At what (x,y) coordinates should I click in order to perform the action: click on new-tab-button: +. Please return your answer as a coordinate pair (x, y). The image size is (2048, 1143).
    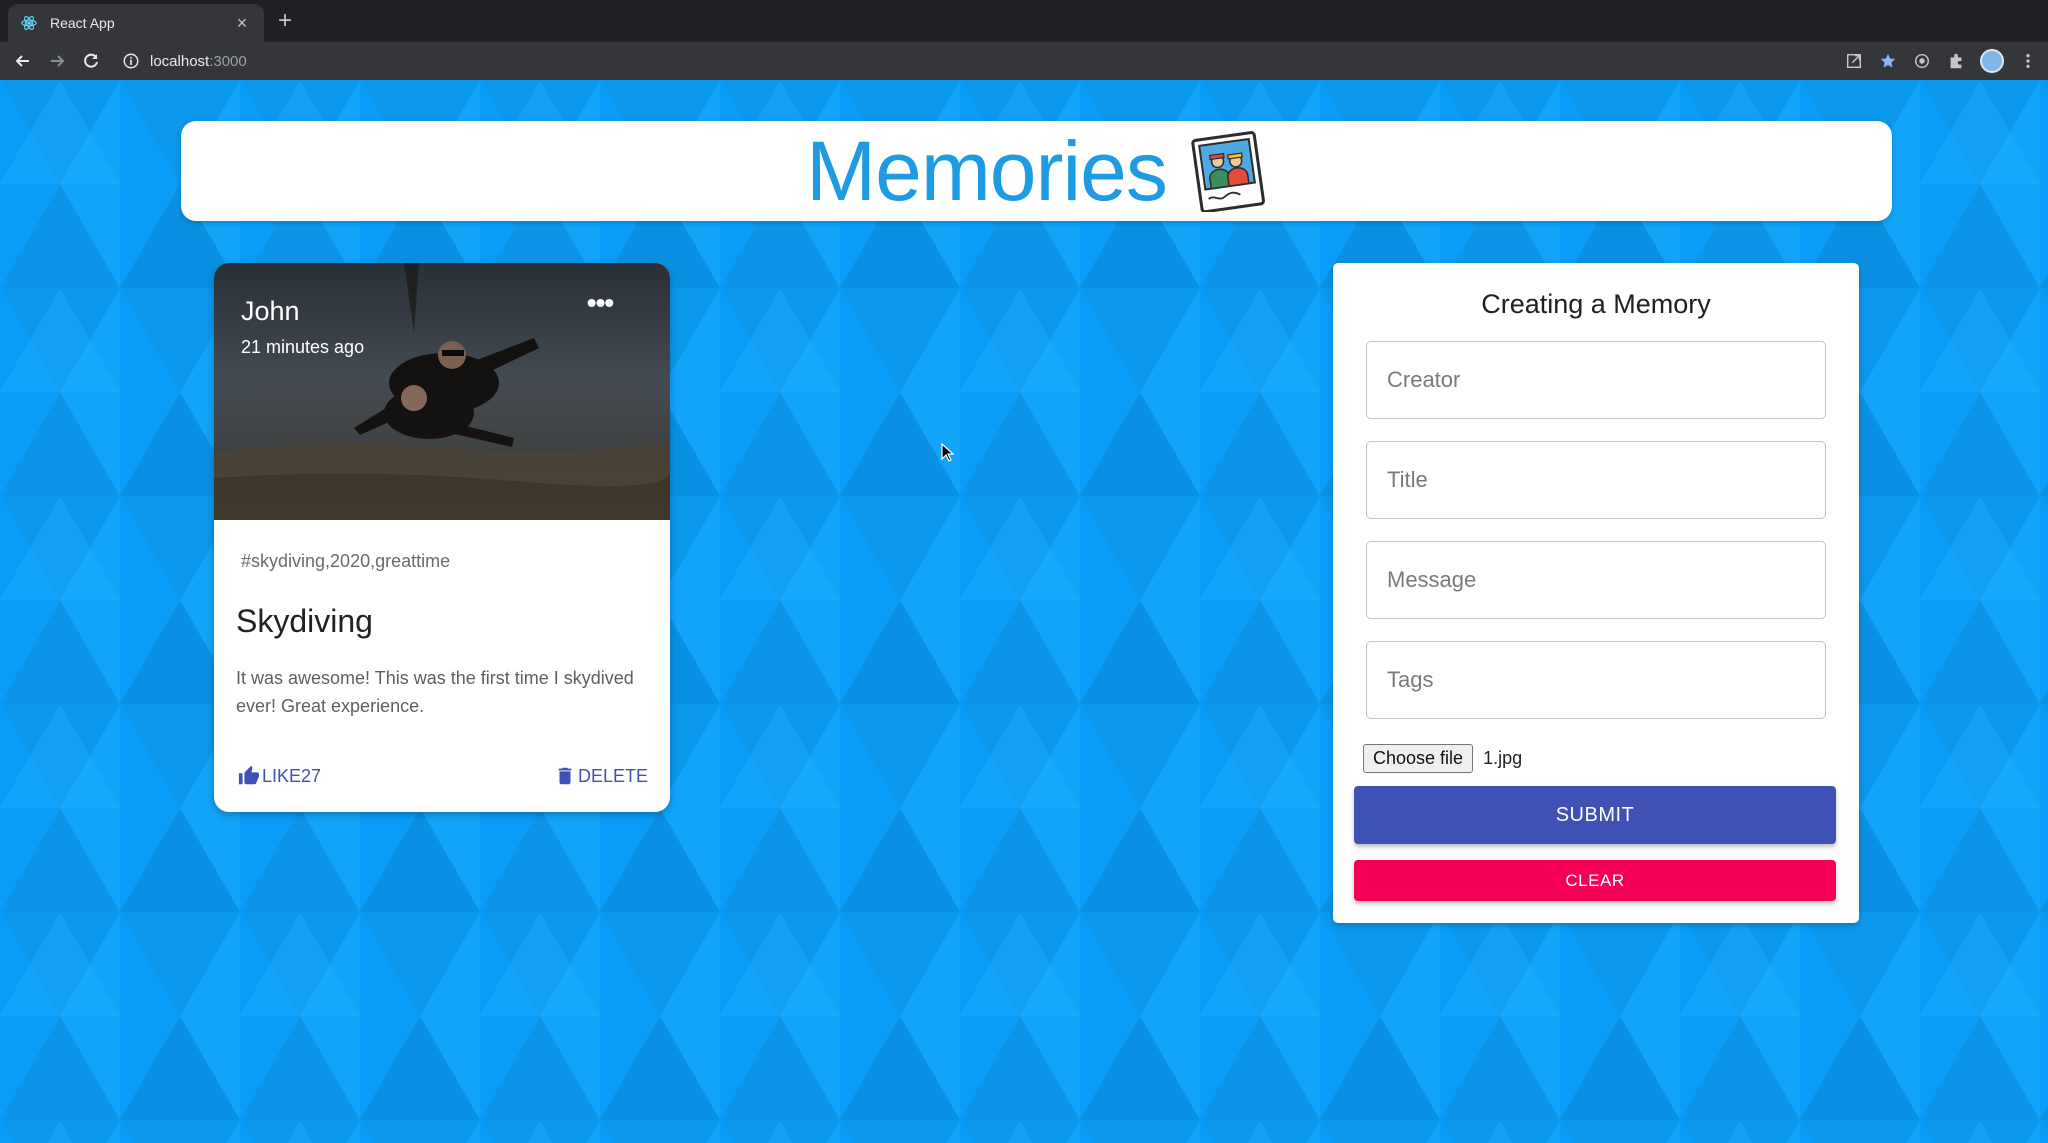
    Looking at the image, I should click on (285, 21).